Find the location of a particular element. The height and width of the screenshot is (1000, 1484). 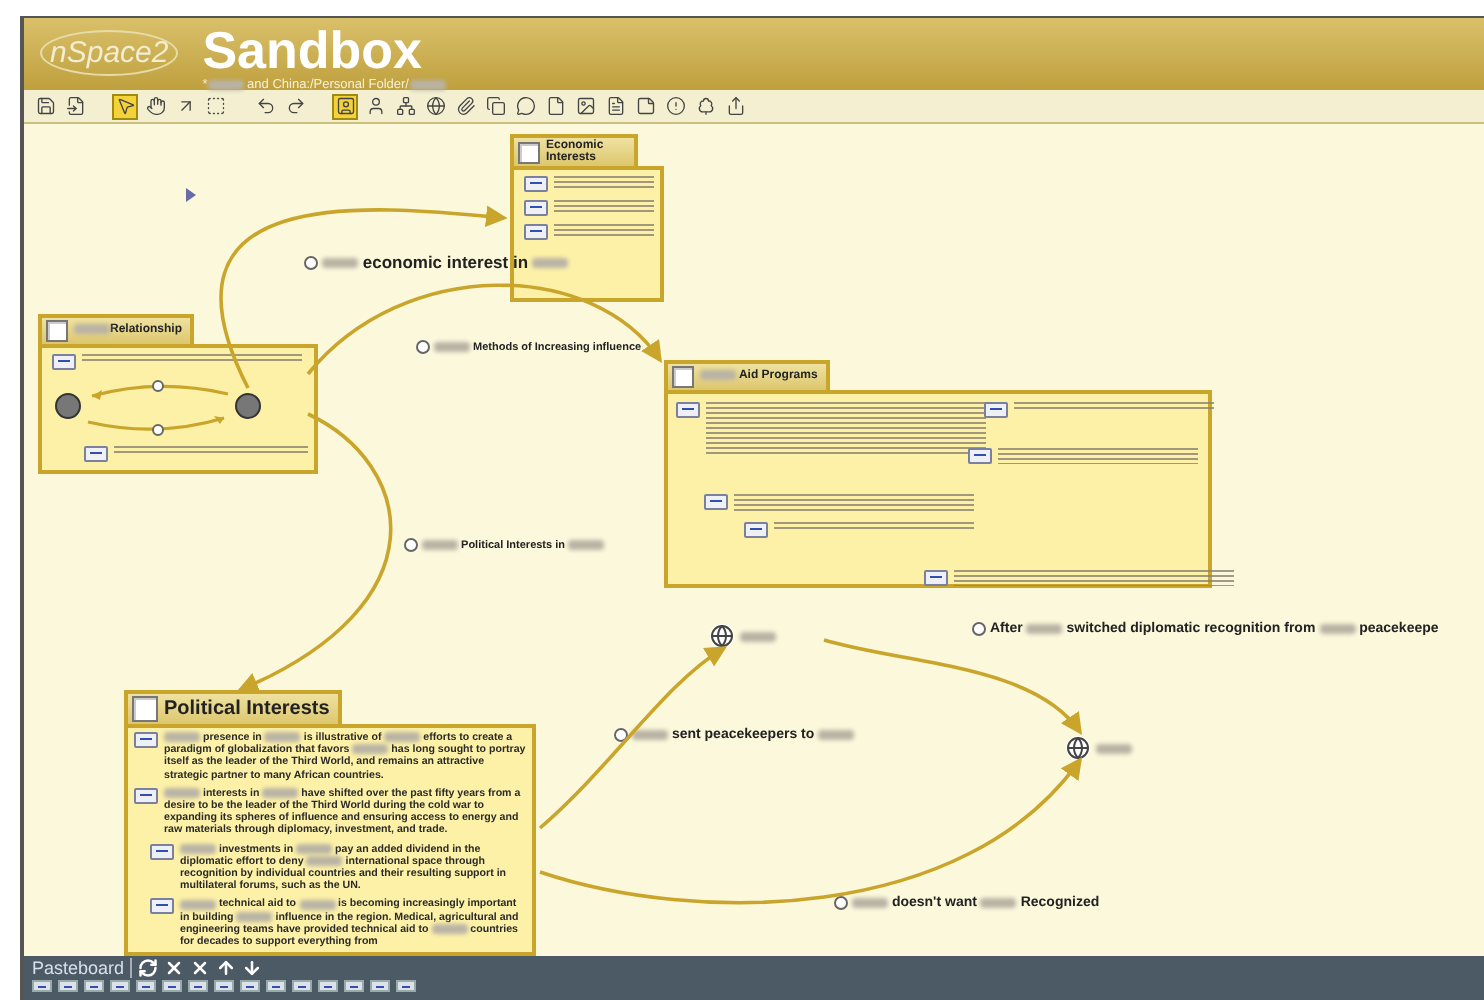

speech-bubble-icon is located at coordinates (525, 106).